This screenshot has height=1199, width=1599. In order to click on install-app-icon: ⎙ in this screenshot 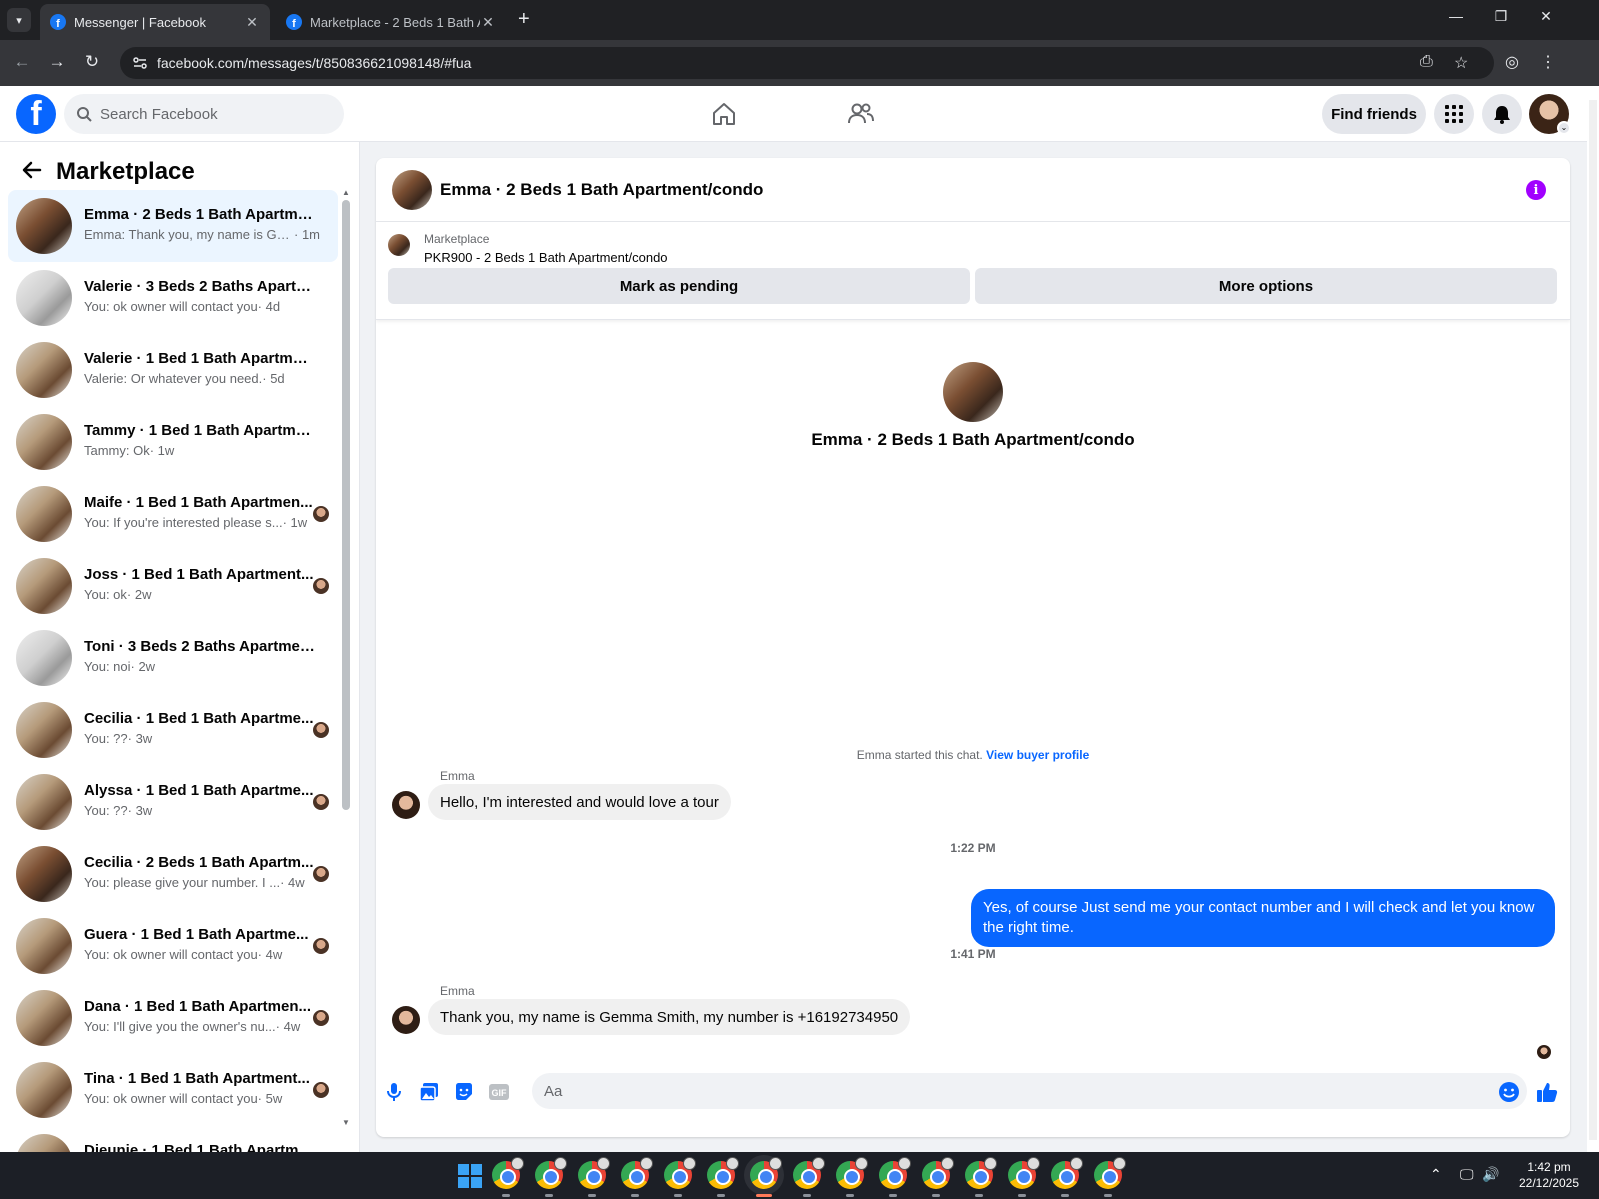, I will do `click(1426, 62)`.